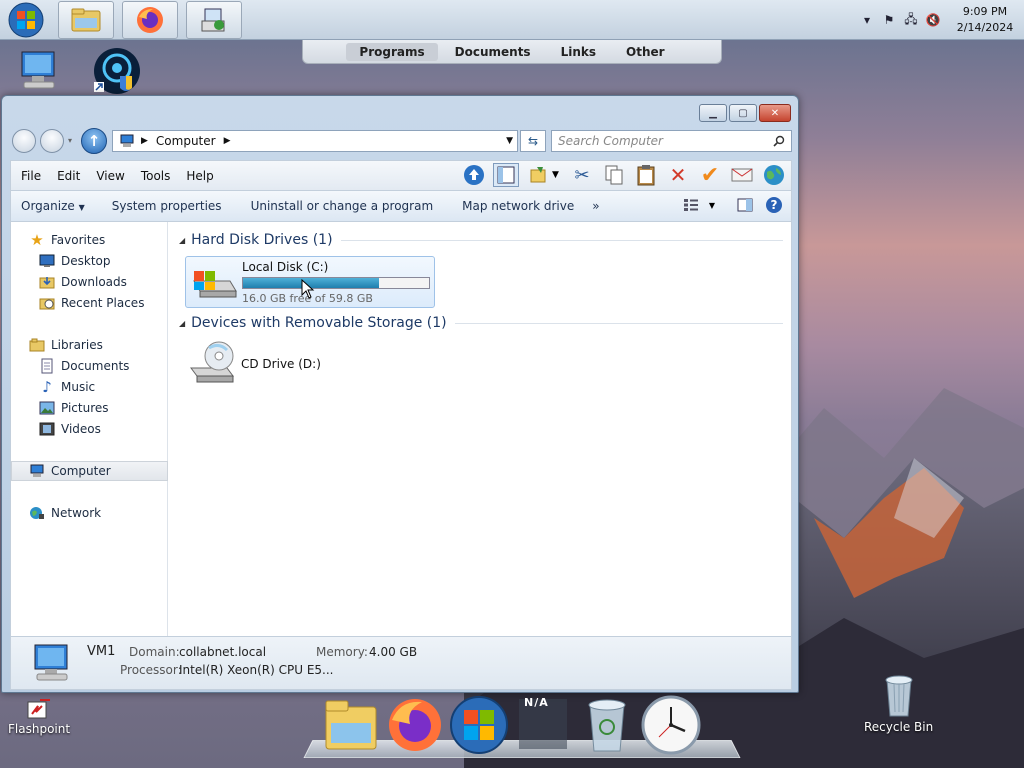  I want to click on collapse-triangle-icon: ◢, so click(182, 240).